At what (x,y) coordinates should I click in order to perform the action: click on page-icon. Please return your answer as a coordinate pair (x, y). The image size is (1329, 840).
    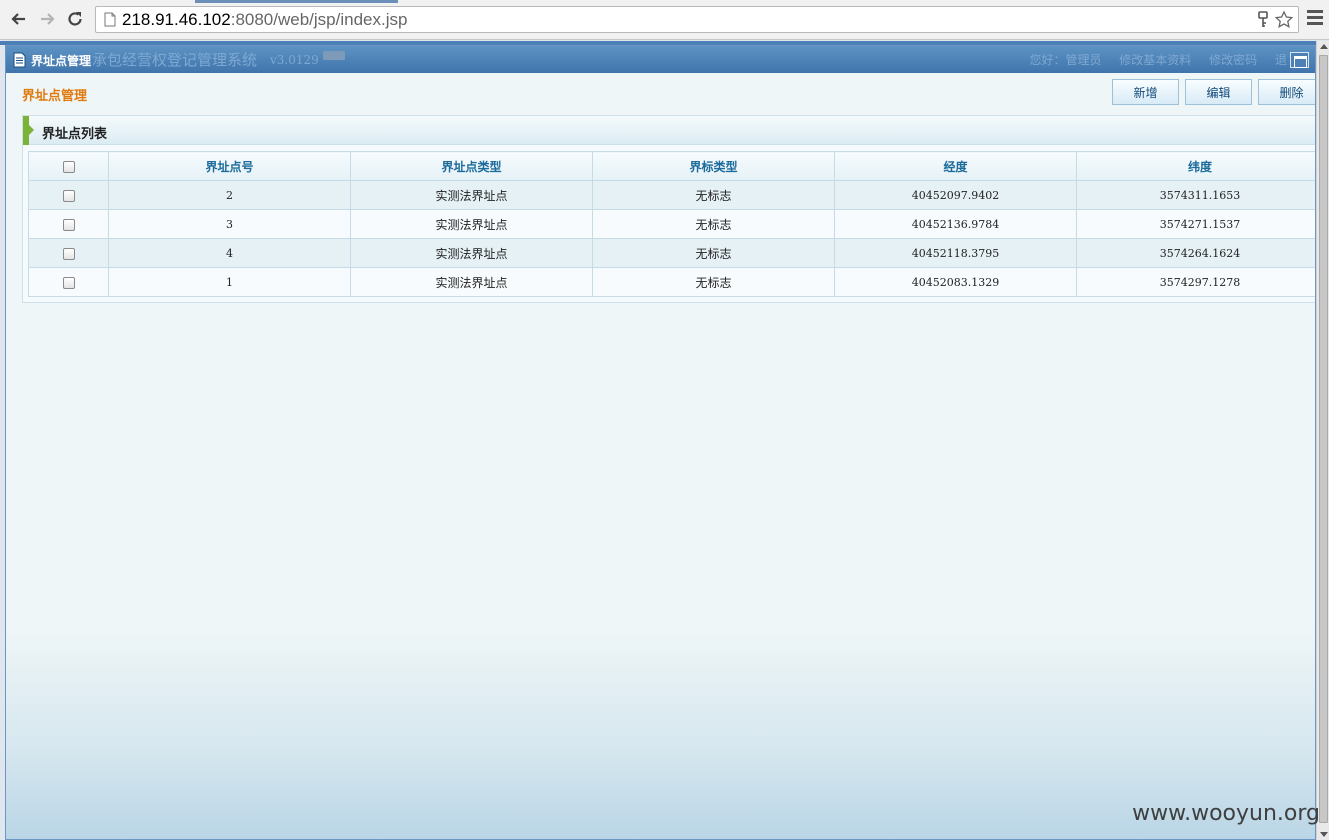
    Looking at the image, I should click on (110, 19).